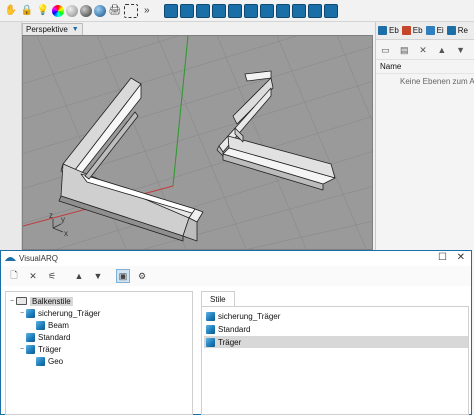  Describe the element at coordinates (388, 31) in the screenshot. I see `tab-layers: Eb` at that location.